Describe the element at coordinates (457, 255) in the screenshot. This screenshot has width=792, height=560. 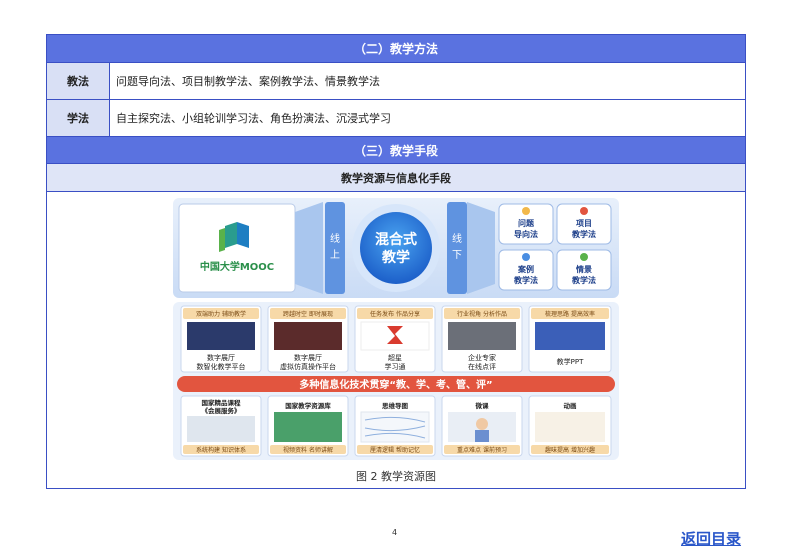
I see `offline-char-2: 下` at that location.